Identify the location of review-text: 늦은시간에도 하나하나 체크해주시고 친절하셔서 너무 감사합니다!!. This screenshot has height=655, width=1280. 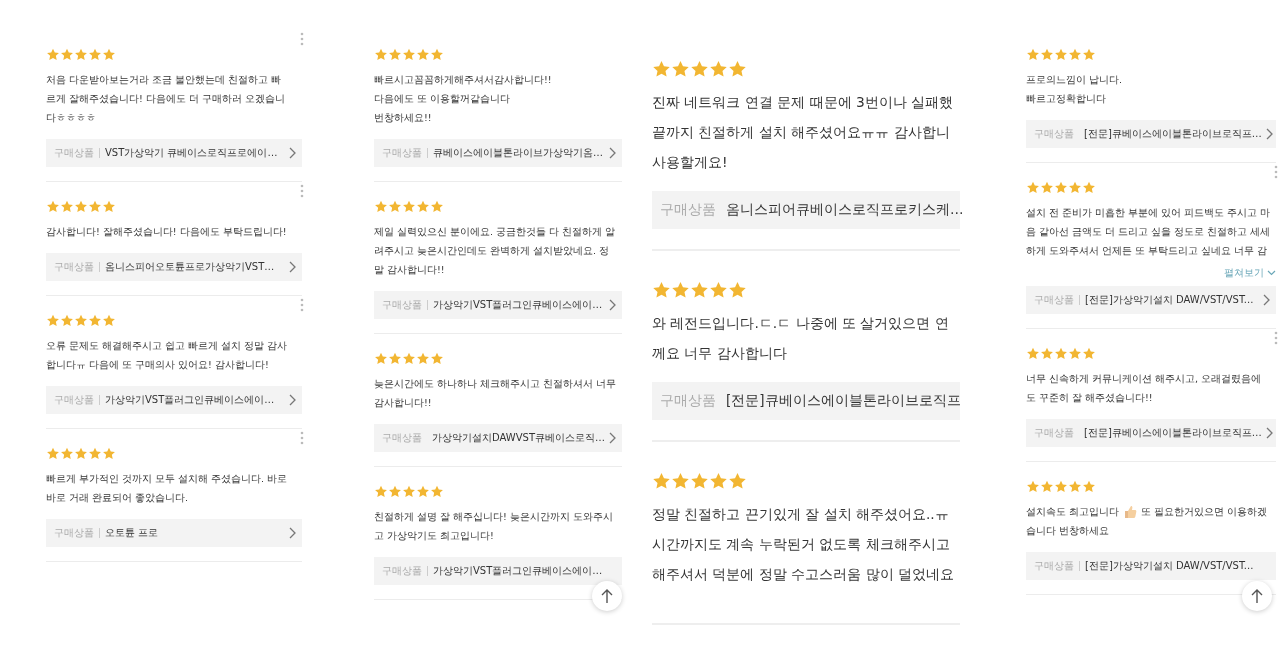
(495, 393).